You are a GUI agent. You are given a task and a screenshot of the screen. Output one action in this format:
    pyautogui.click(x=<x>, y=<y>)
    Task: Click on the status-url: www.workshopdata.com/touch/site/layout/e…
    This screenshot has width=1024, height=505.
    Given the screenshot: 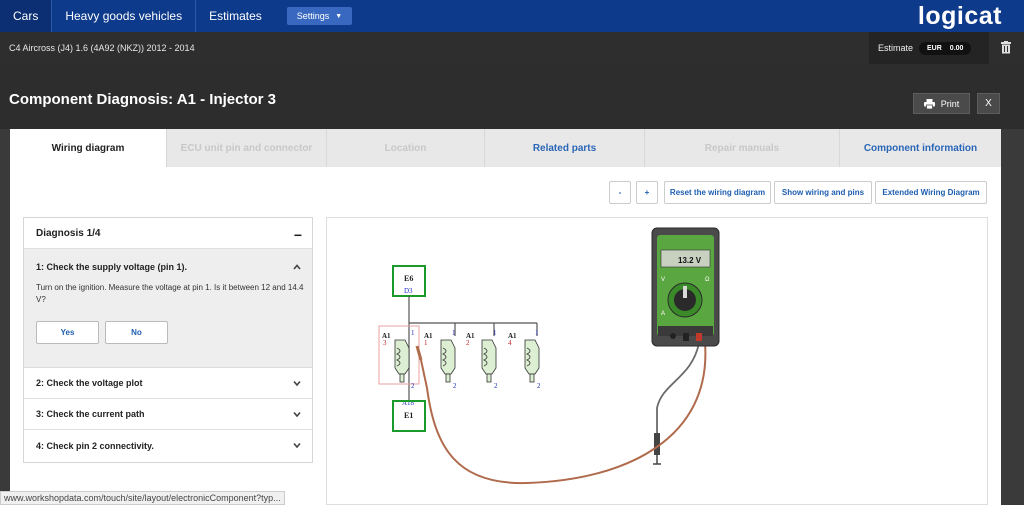 What is the action you would take?
    pyautogui.click(x=142, y=498)
    